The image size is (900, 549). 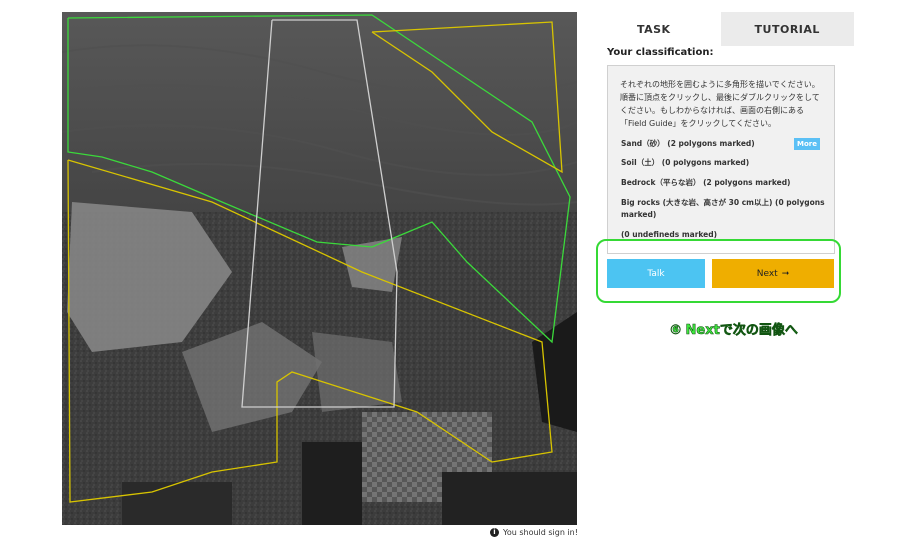 I want to click on tool-sand-label: Sand（砂） (2 polygons marked), so click(x=688, y=143).